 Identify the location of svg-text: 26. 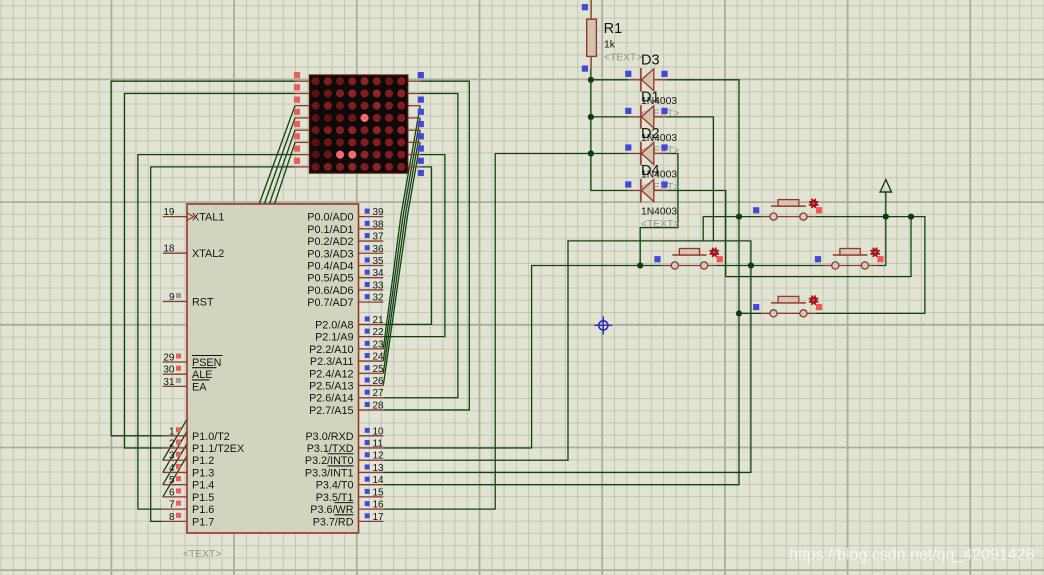
(379, 381).